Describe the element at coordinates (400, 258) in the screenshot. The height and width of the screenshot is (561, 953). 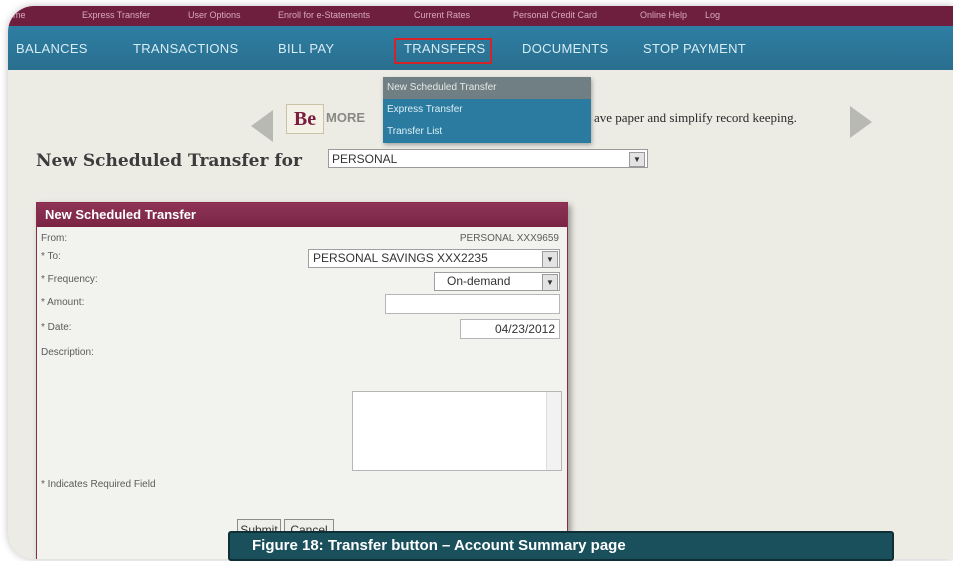
I see `to-account-value: PERSONAL SAVINGS XXX2235` at that location.